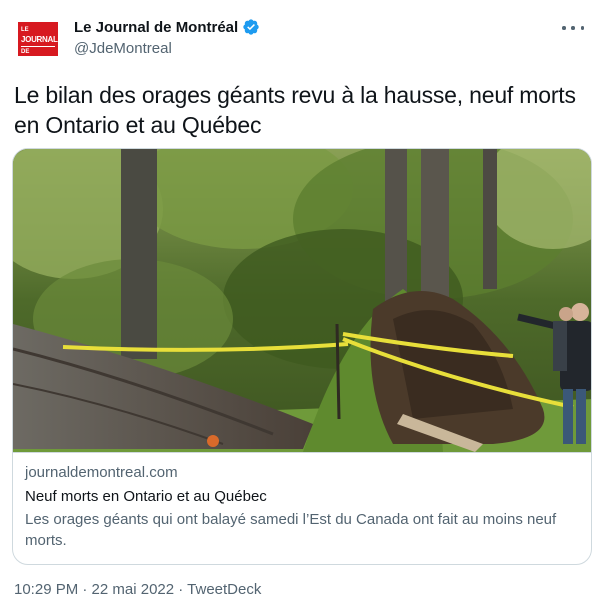 The width and height of the screenshot is (600, 614). I want to click on card-title: Neuf morts en Ontario et au Québec, so click(146, 496).